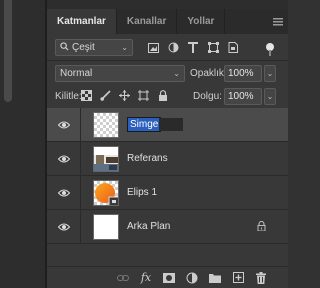  Describe the element at coordinates (201, 21) in the screenshot. I see `tab-paths: Yollar` at that location.